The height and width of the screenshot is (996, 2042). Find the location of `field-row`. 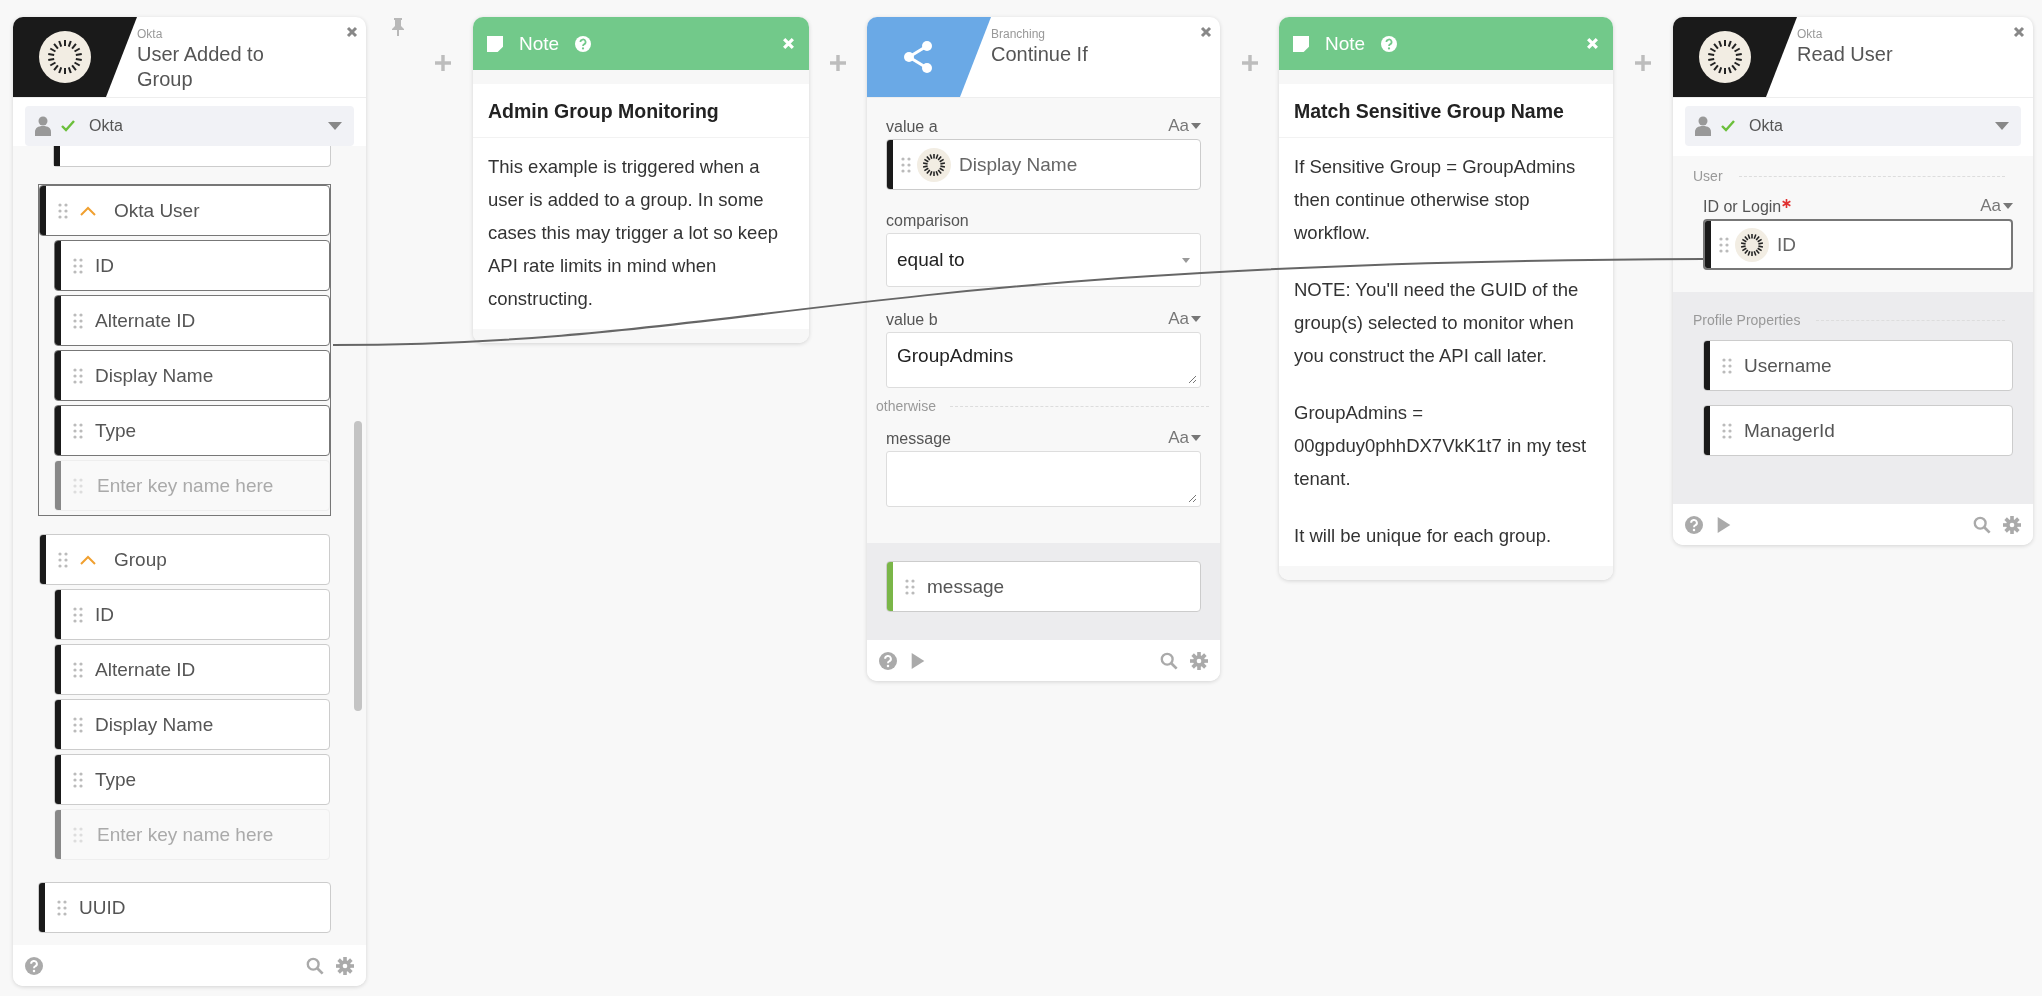

field-row is located at coordinates (192, 156).